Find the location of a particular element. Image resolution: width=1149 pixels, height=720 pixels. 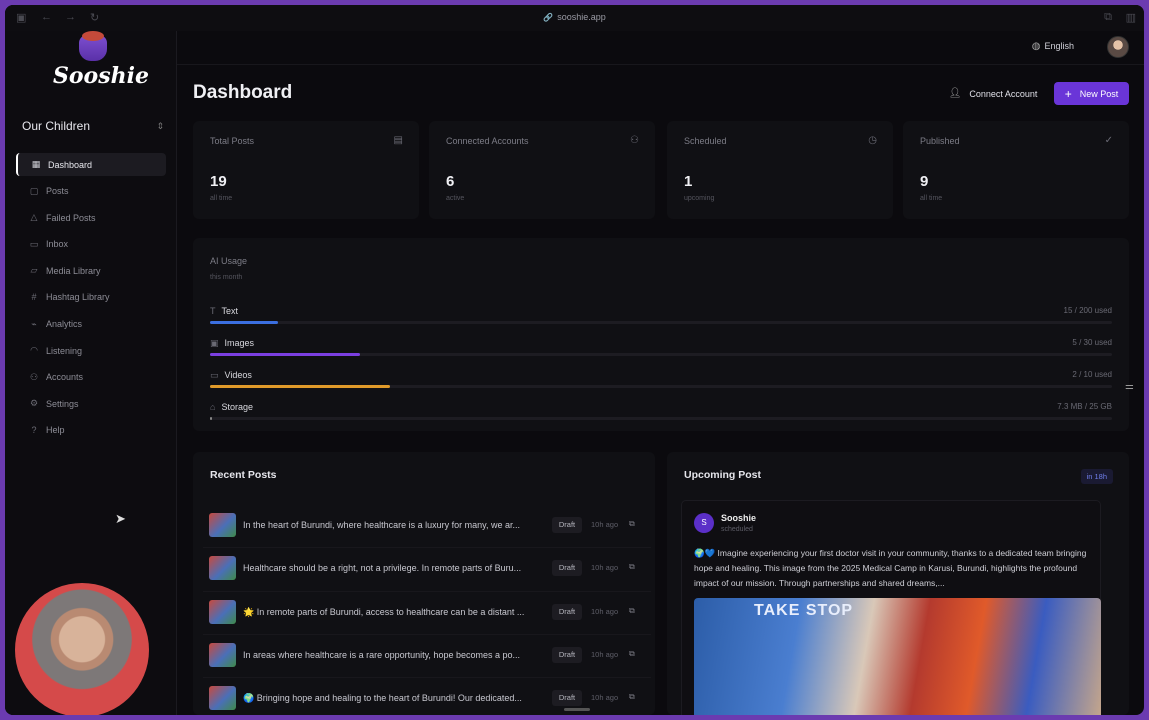

sidebar-item-failed-posts: △ Failed Posts is located at coordinates (91, 217).